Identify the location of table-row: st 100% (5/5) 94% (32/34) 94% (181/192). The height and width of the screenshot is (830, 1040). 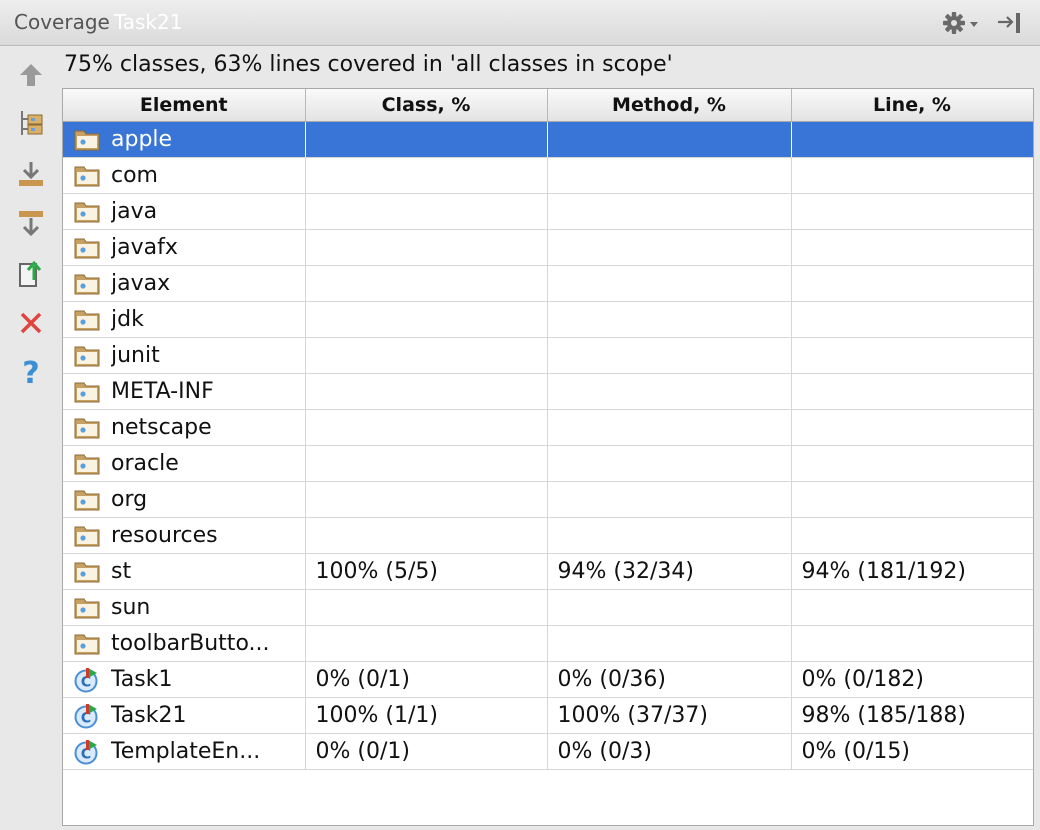
(548, 571).